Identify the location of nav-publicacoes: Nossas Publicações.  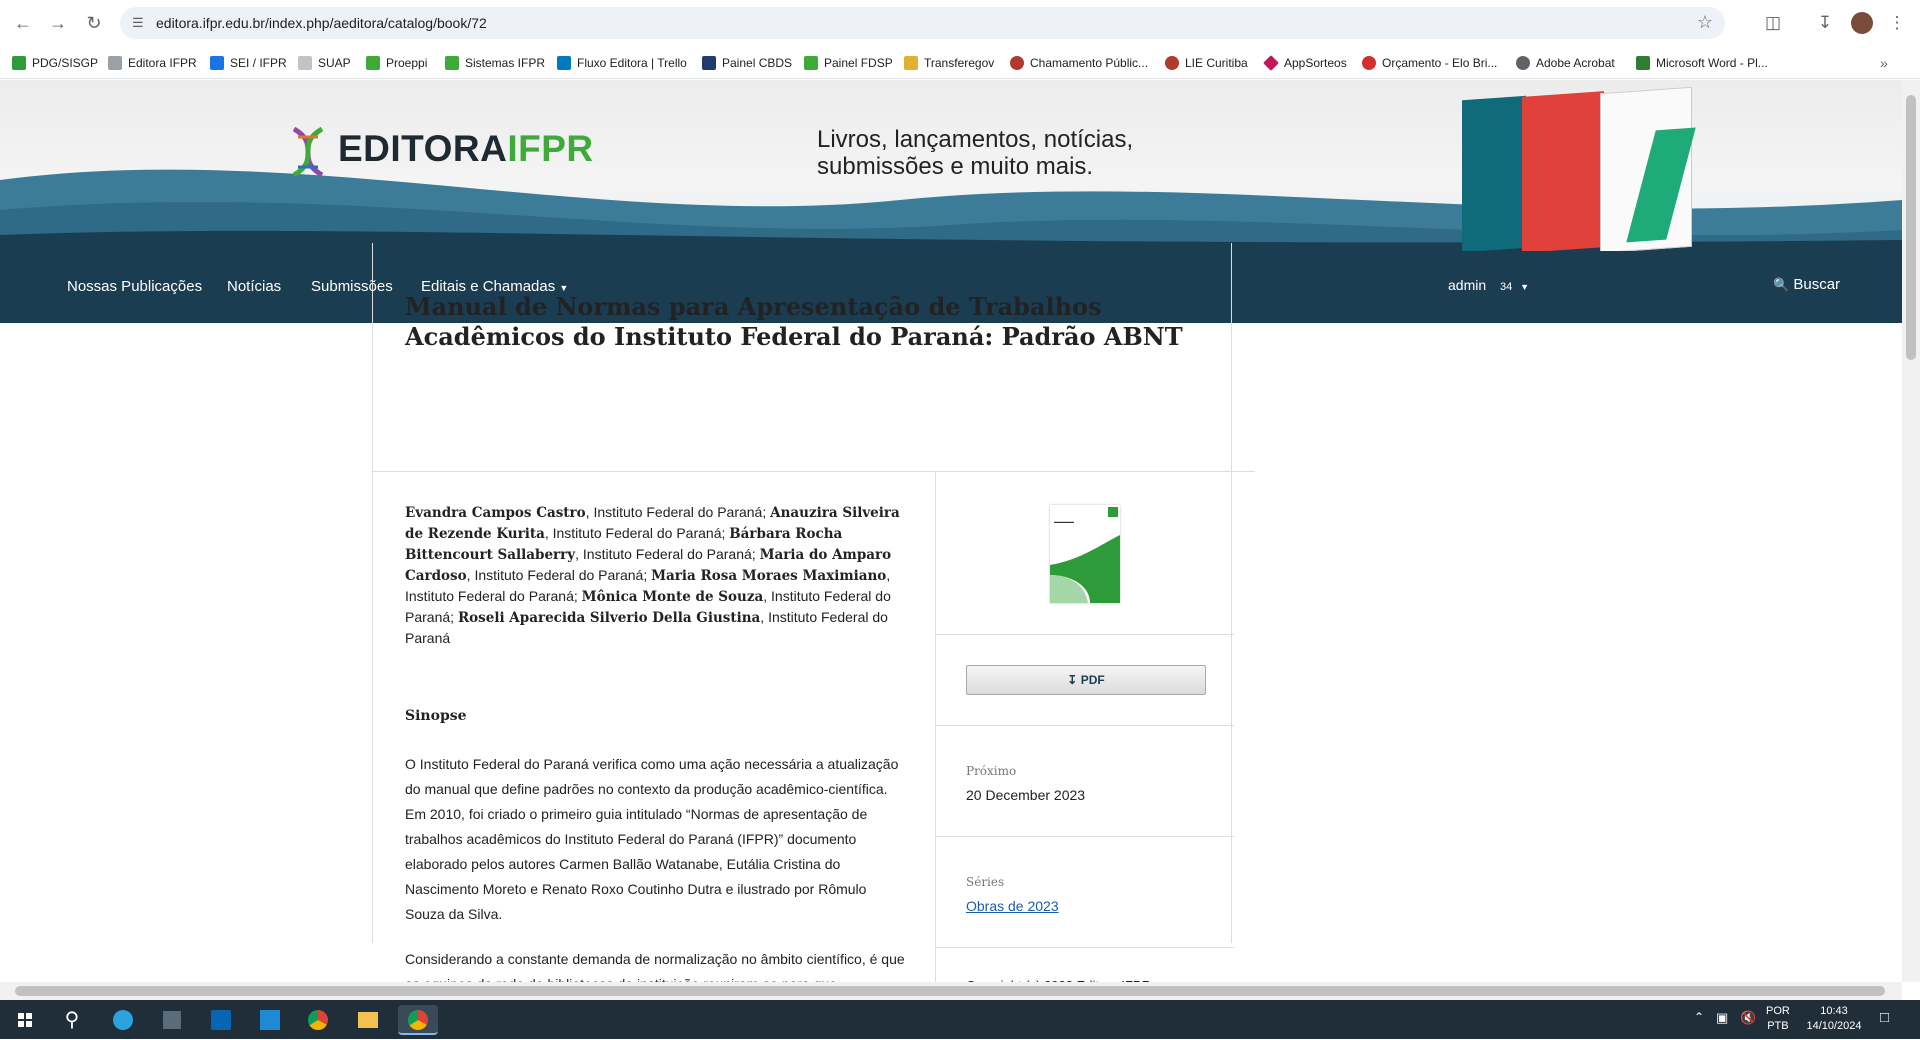
(134, 287).